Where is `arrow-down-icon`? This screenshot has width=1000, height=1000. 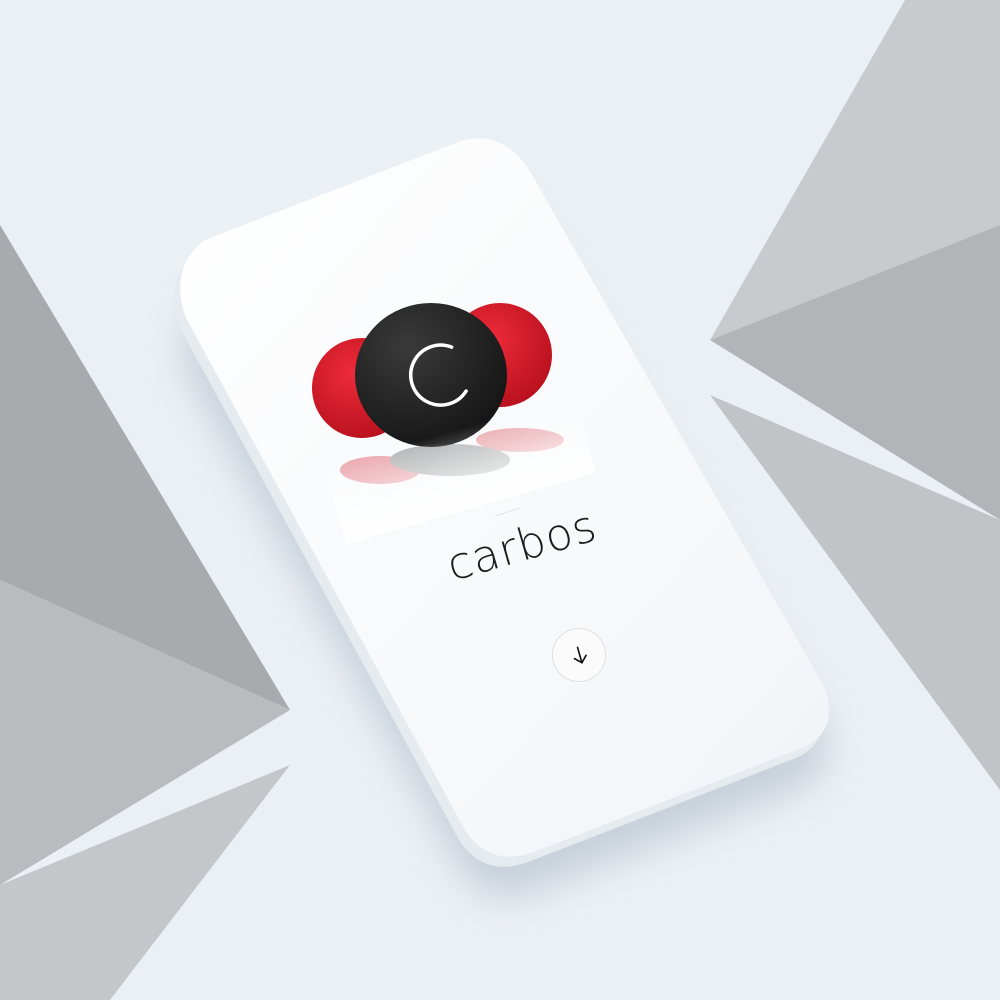
arrow-down-icon is located at coordinates (580, 655).